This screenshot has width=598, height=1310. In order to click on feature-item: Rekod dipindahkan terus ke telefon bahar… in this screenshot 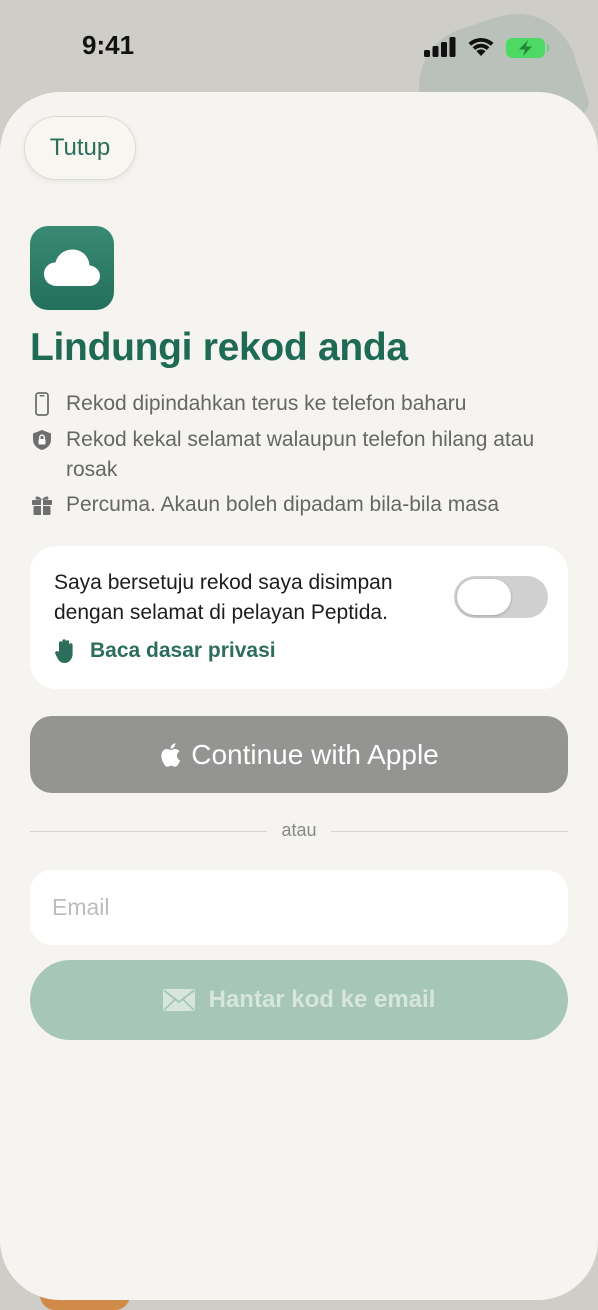, I will do `click(248, 404)`.